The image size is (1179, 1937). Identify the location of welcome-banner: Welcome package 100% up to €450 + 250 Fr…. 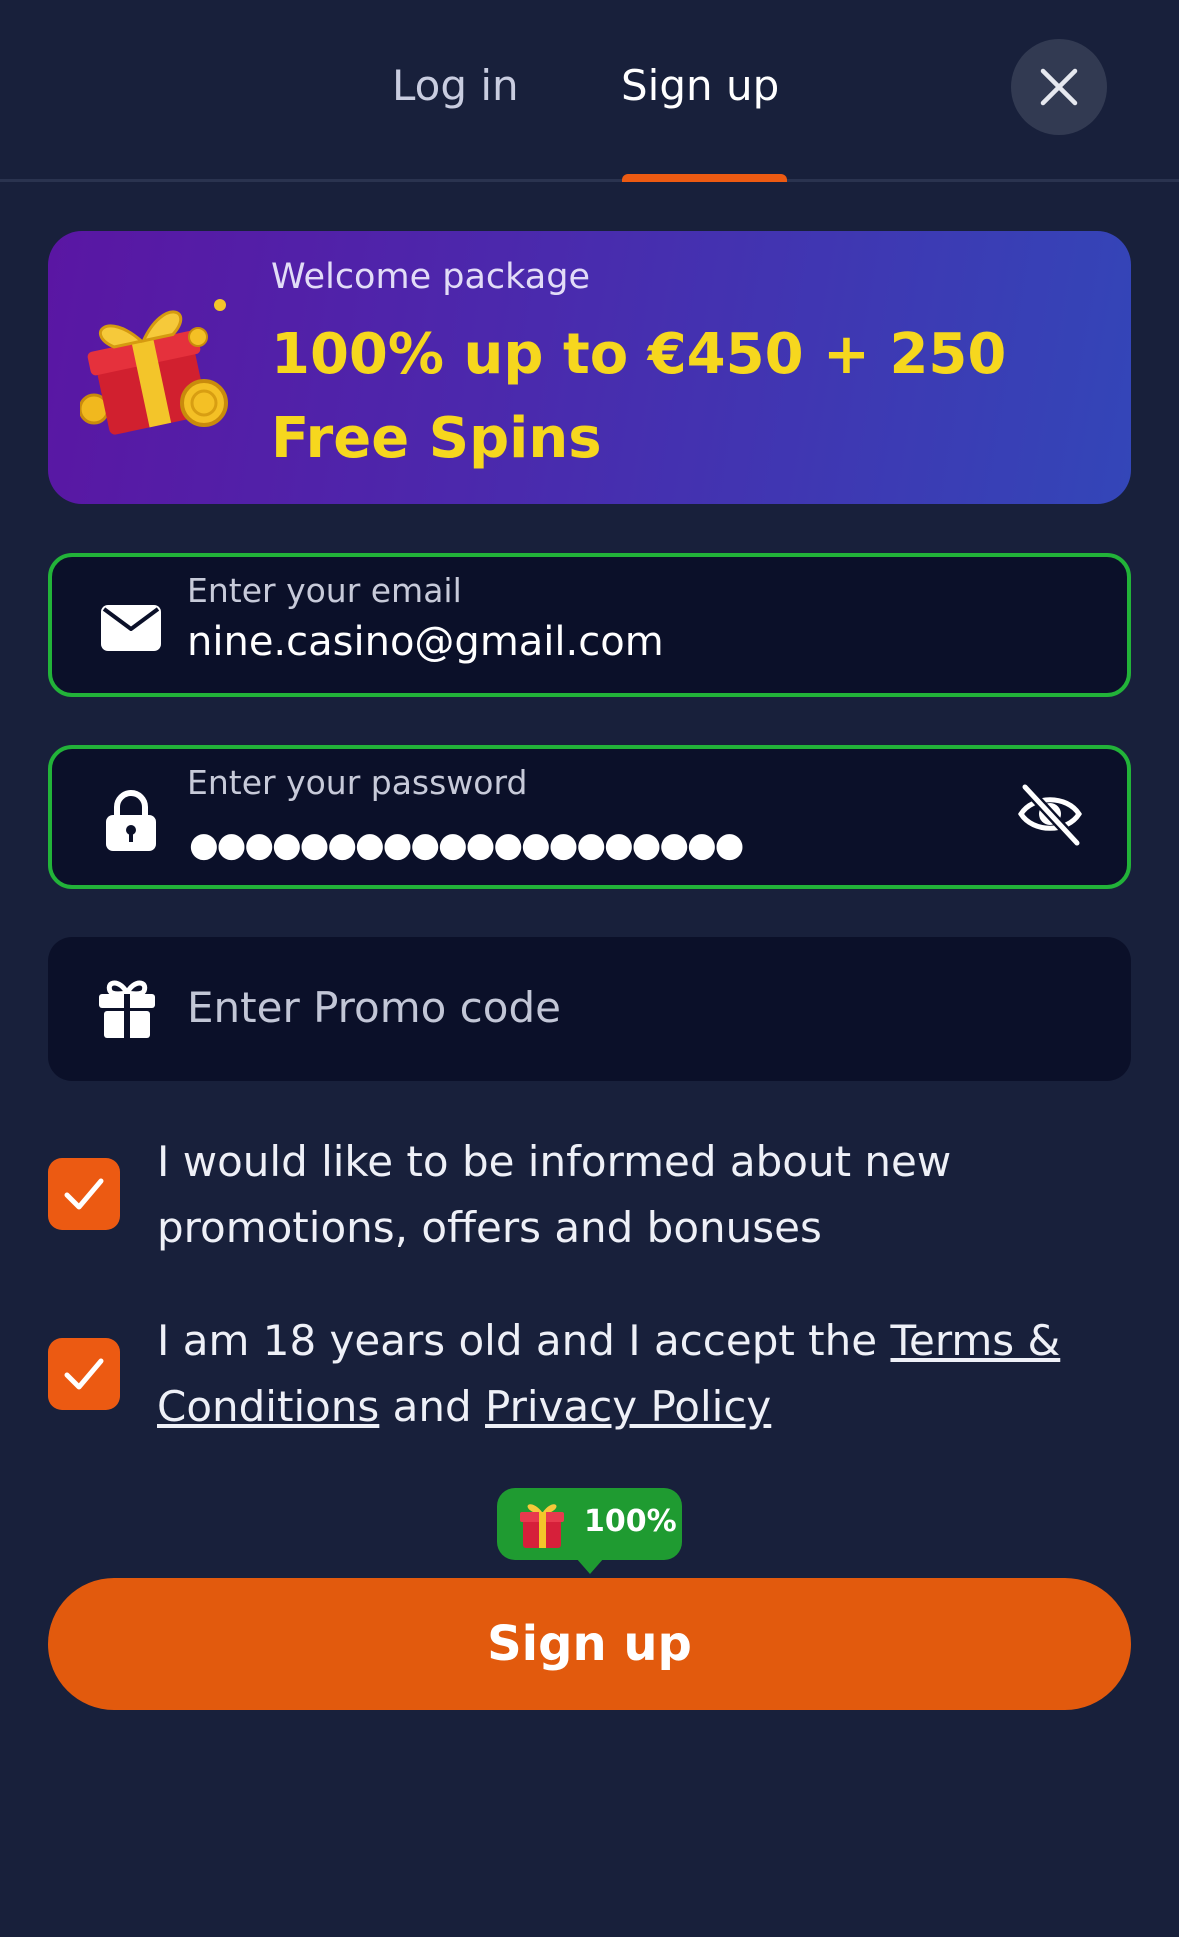
(589, 367).